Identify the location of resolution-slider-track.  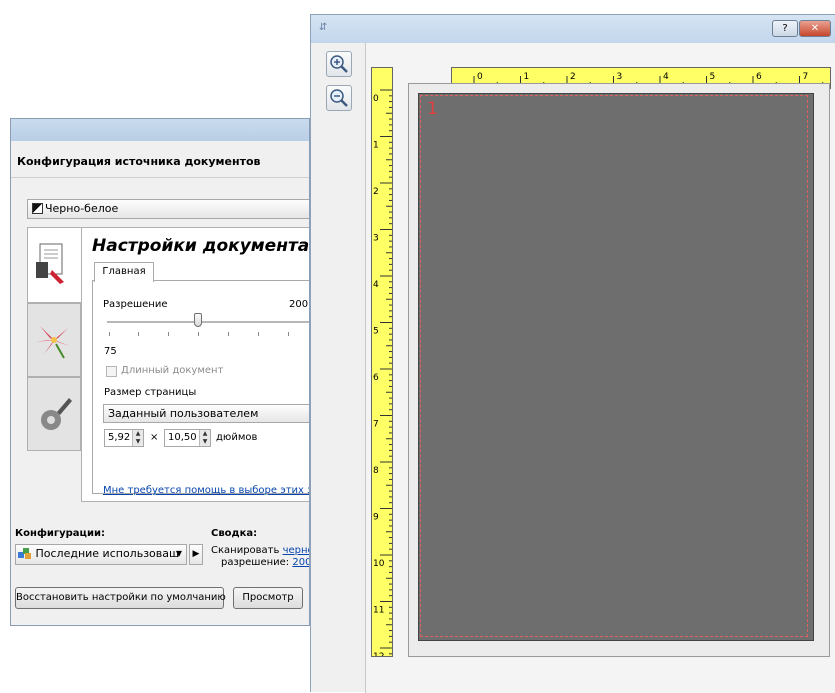
(208, 322).